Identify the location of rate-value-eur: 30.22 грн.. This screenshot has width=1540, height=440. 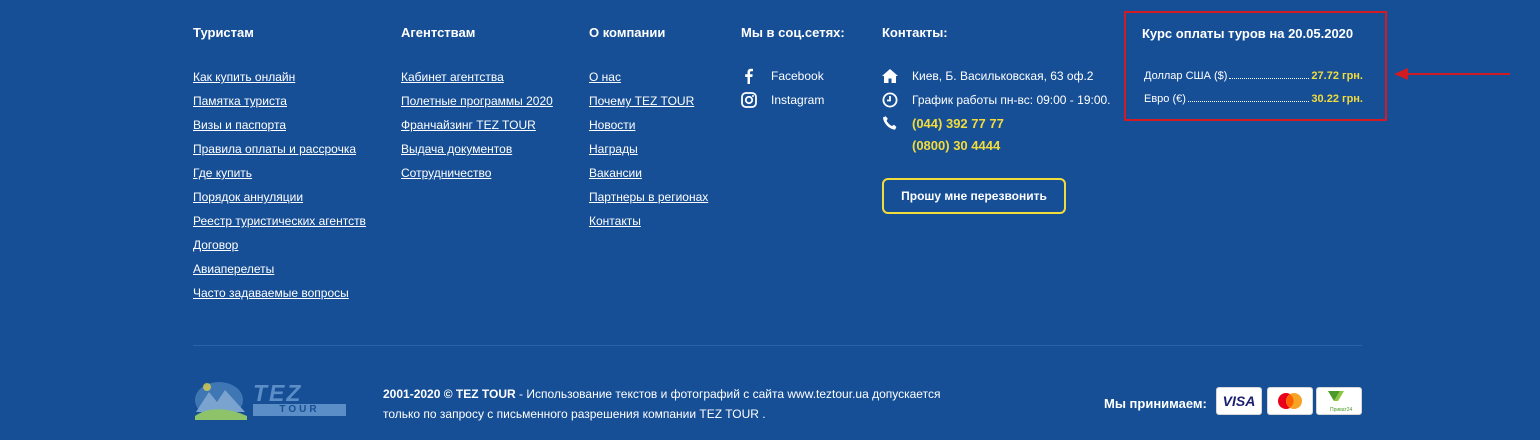
(1337, 99).